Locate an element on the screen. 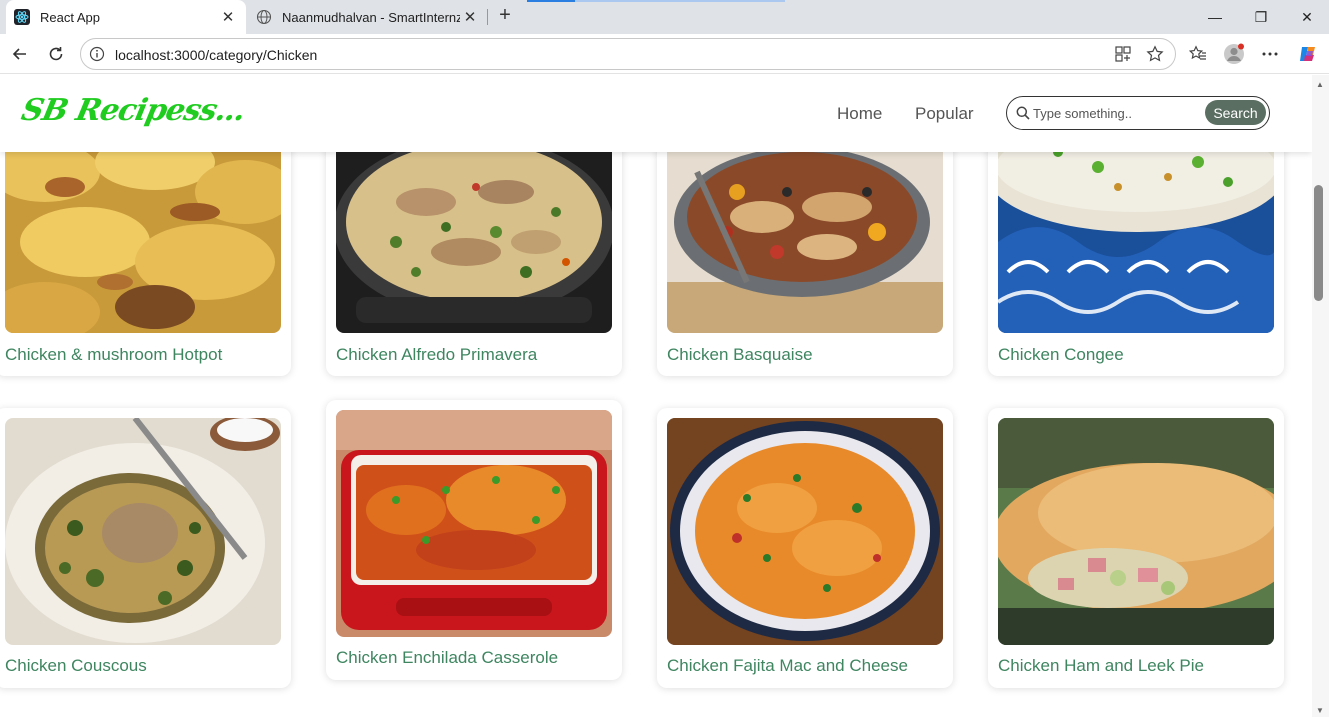  recipe-card: Chicken Enchilada Casserole is located at coordinates (474, 540).